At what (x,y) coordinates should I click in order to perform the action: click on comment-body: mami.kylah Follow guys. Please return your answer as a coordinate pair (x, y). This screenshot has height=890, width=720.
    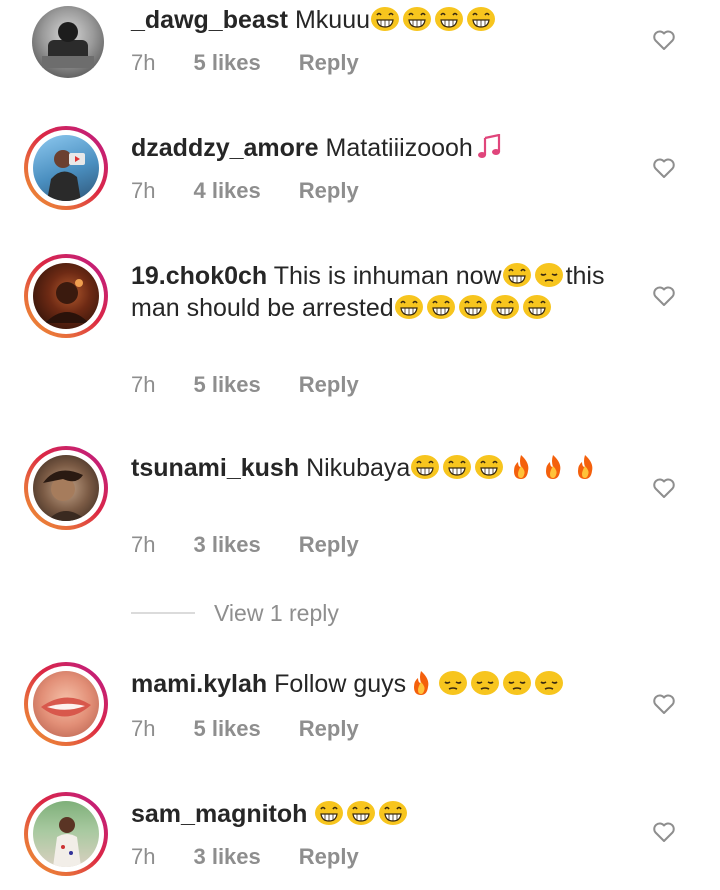
    Looking at the image, I should click on (380, 684).